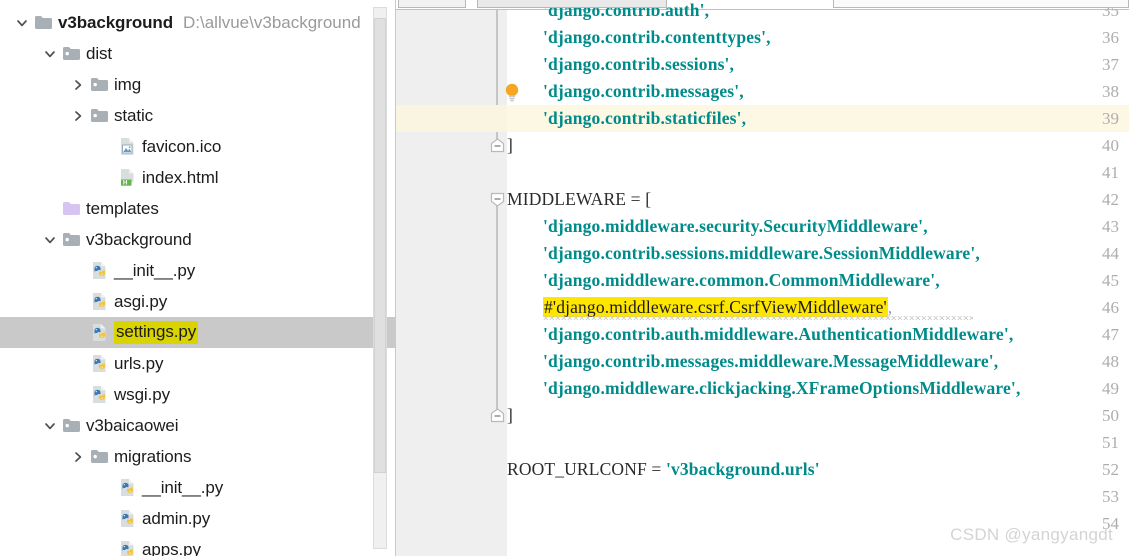 The width and height of the screenshot is (1129, 556). I want to click on tree-item-label: wsgi.py, so click(142, 394).